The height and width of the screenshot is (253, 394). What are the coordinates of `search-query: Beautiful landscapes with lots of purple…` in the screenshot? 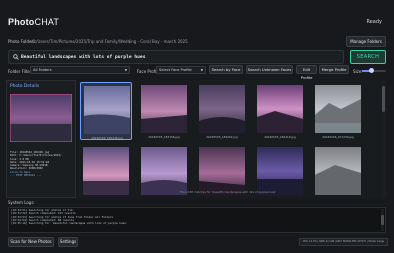 It's located at (83, 57).